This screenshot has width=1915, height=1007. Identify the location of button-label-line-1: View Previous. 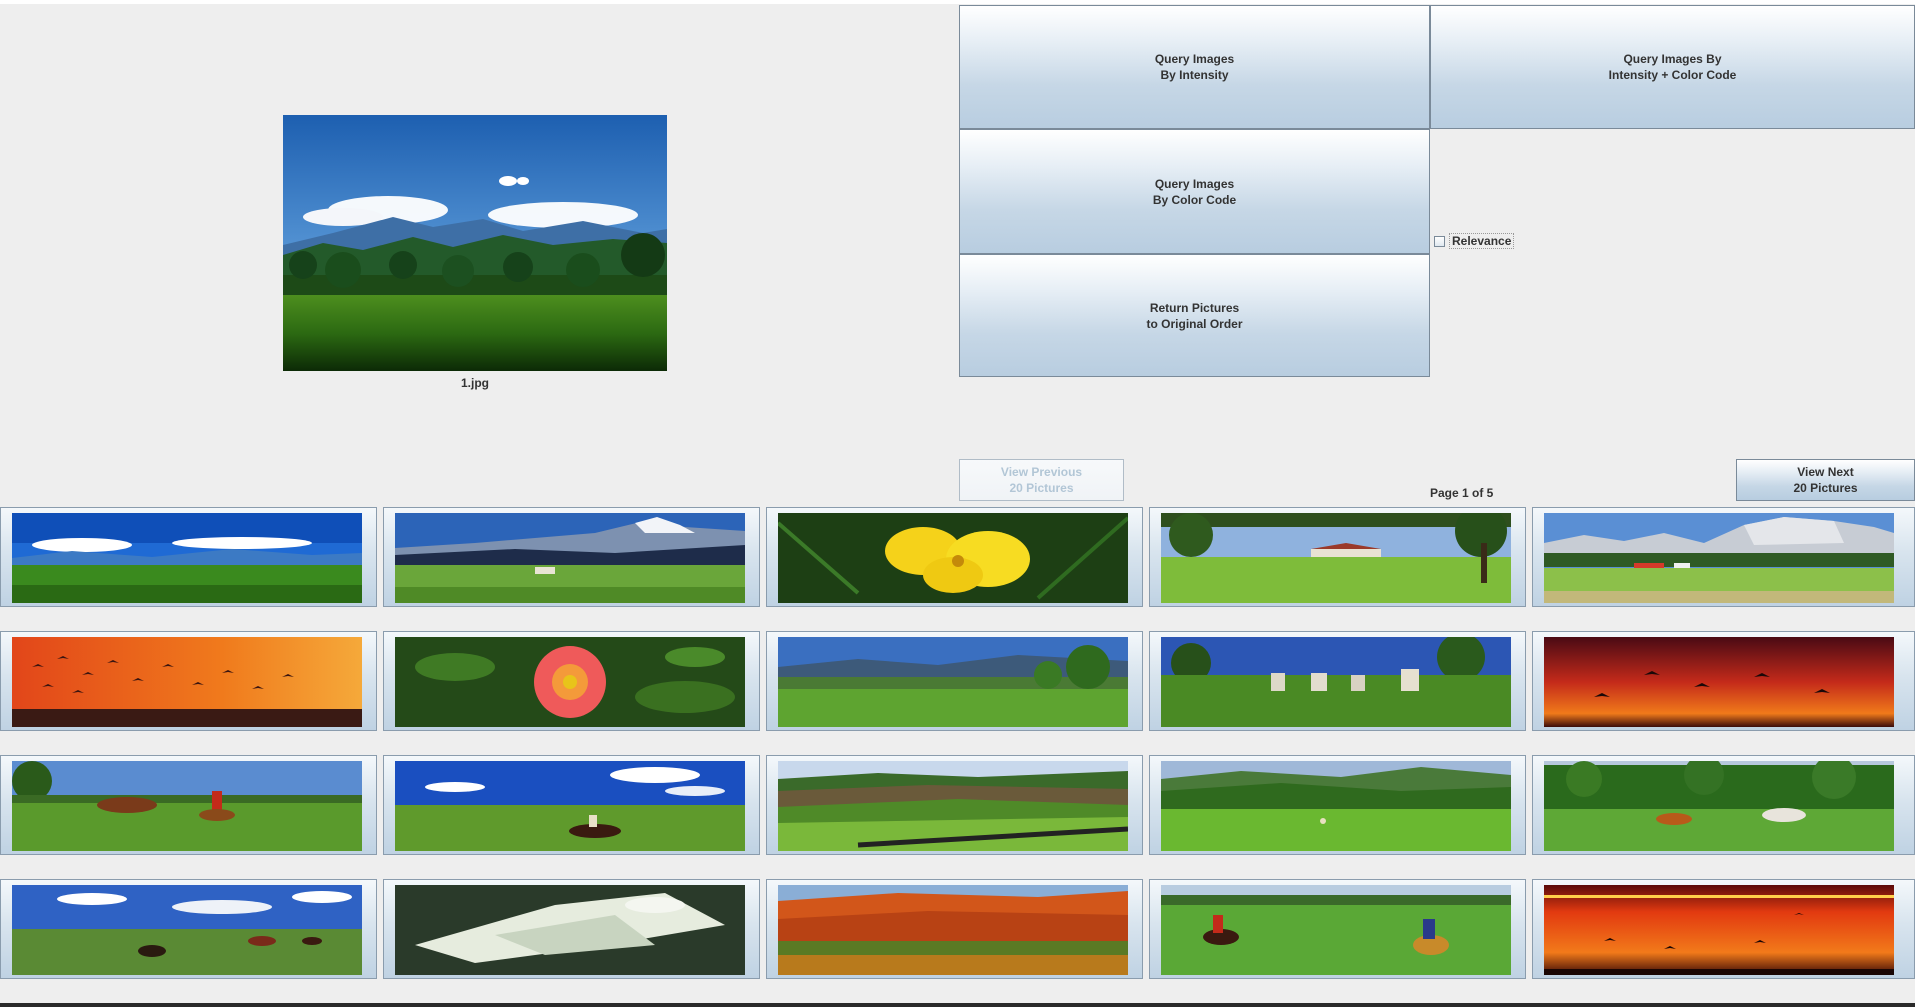
(1041, 472).